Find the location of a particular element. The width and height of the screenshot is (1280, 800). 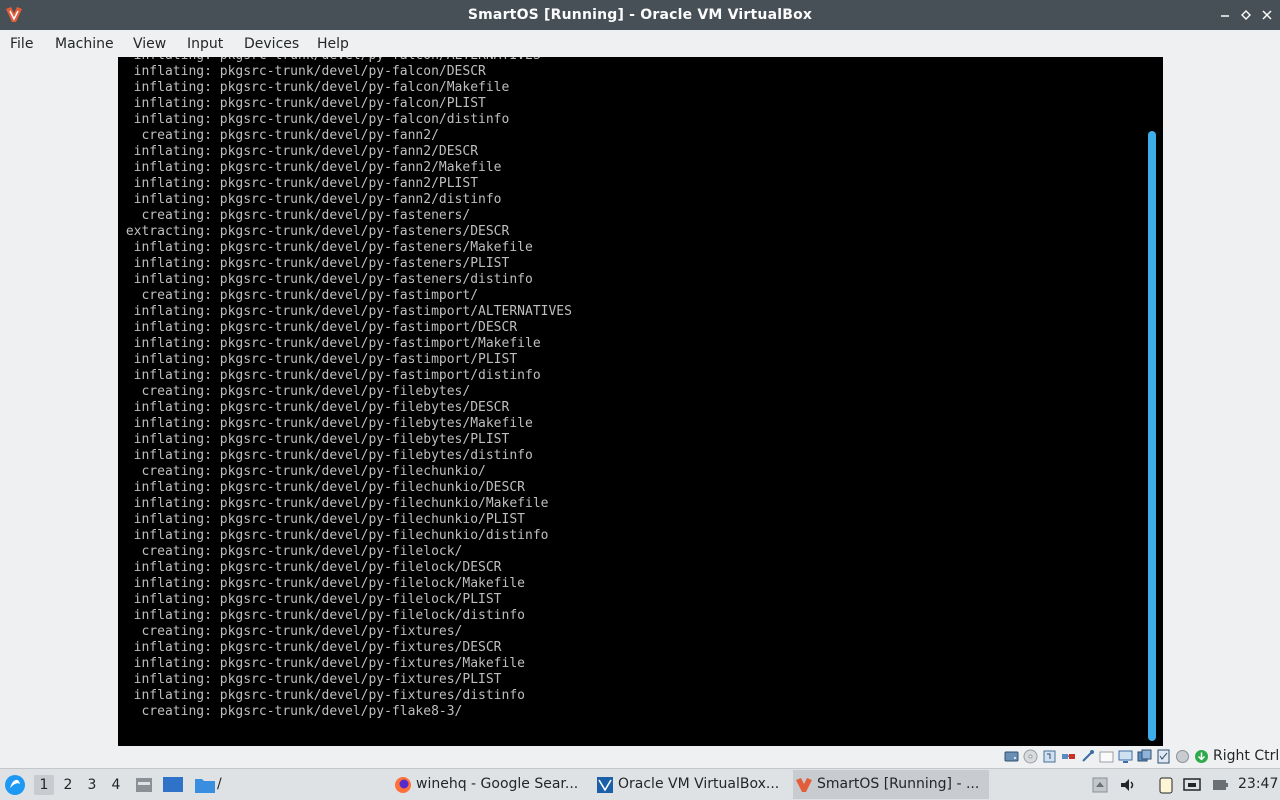

folder-icon is located at coordinates (205, 785).